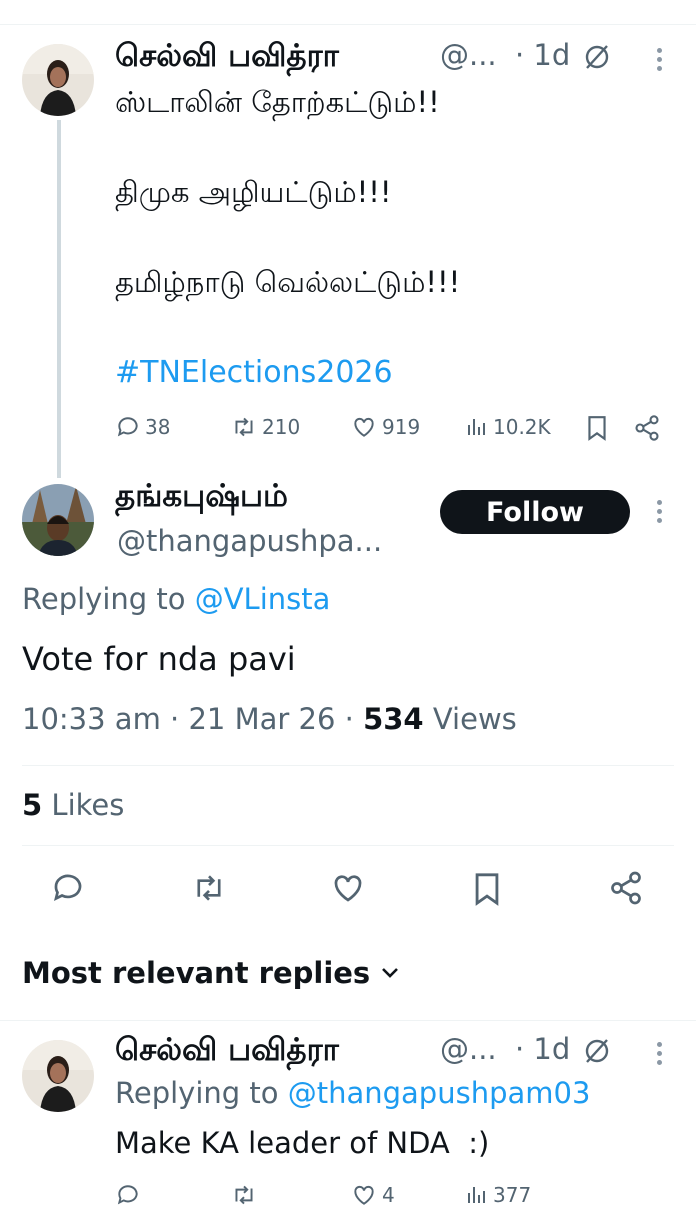  I want to click on likes-label: Likes, so click(83, 805).